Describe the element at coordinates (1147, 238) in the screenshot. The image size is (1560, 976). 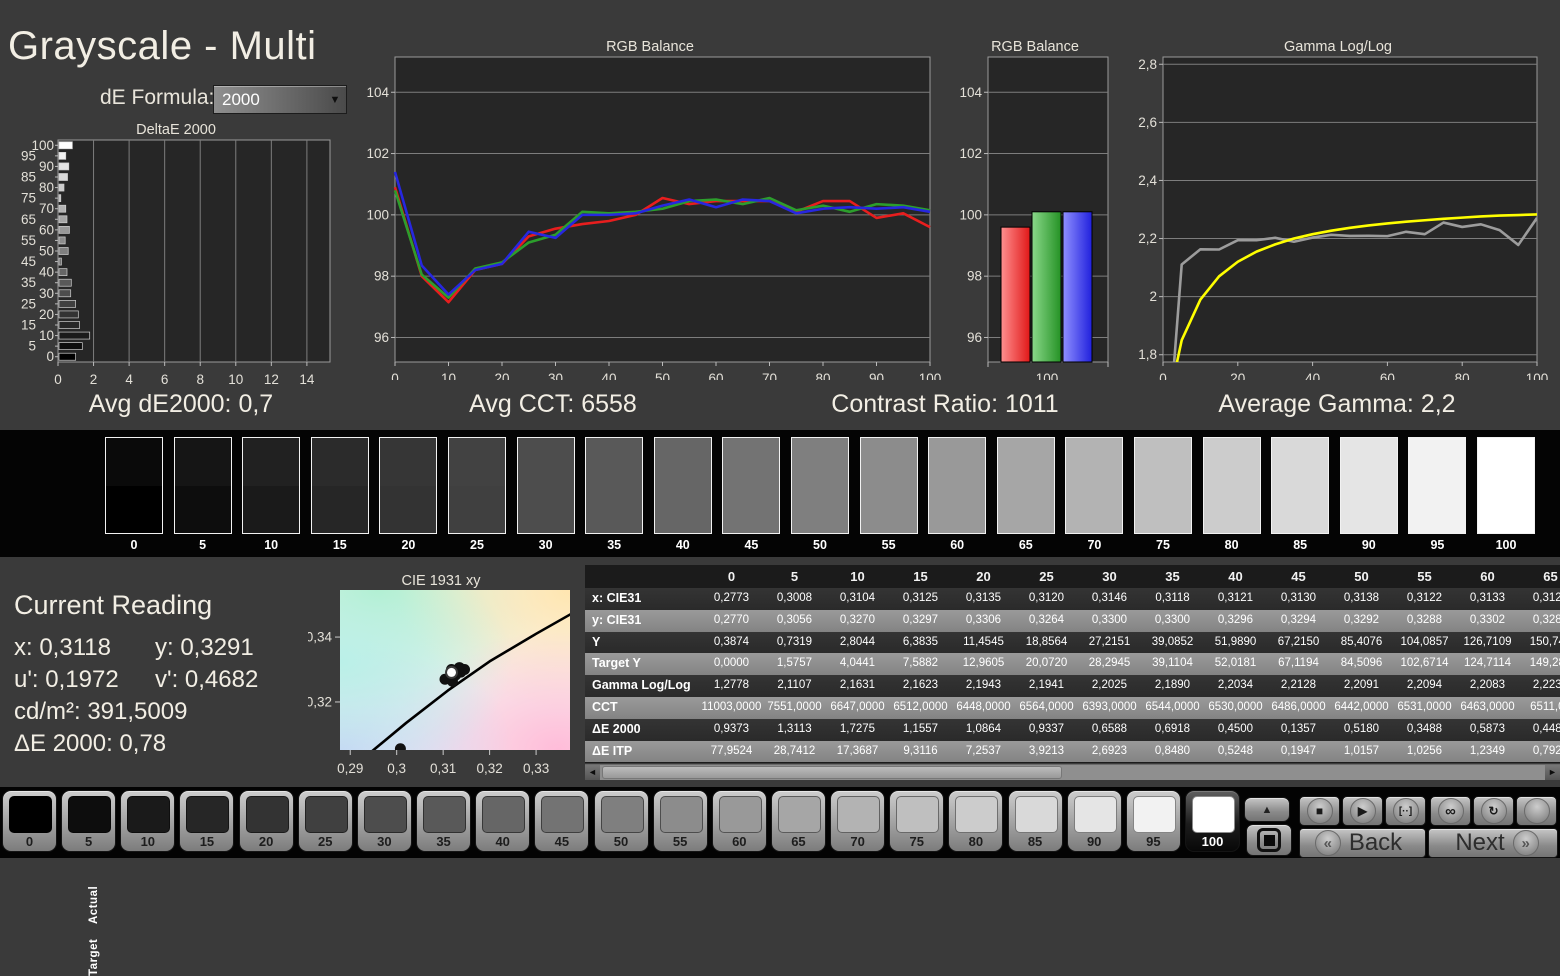
I see `svg-text: 2,2` at that location.